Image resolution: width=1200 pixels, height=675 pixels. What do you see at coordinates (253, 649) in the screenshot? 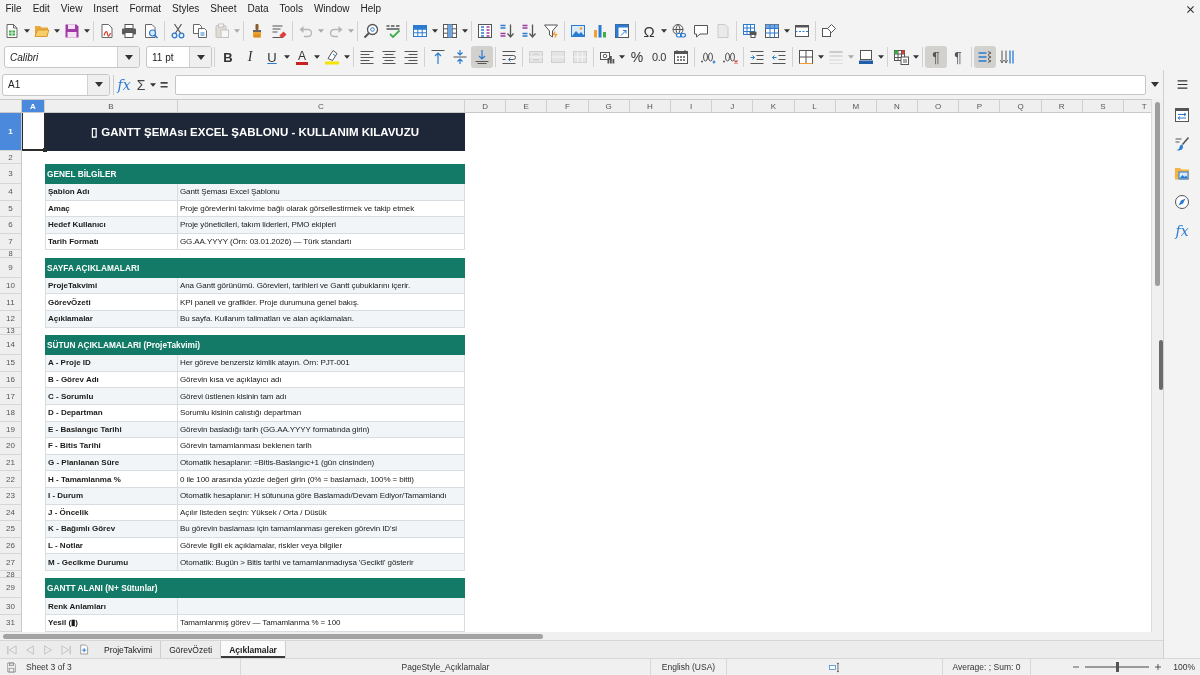
I see `sheet-tab: Açıklamalar` at bounding box center [253, 649].